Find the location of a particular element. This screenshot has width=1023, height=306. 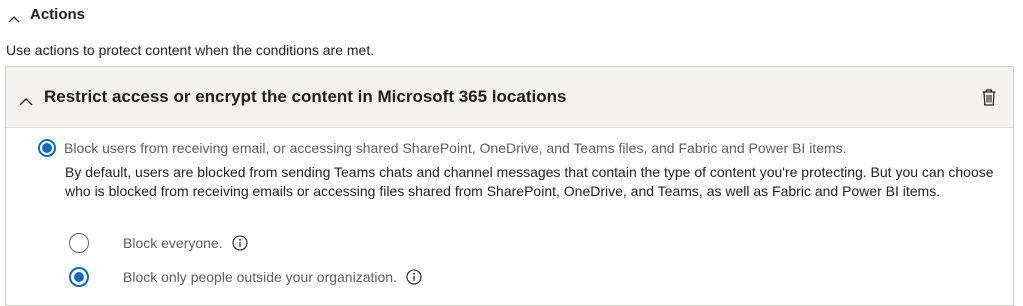

block-everyone-option: Block everyone. is located at coordinates (158, 243).